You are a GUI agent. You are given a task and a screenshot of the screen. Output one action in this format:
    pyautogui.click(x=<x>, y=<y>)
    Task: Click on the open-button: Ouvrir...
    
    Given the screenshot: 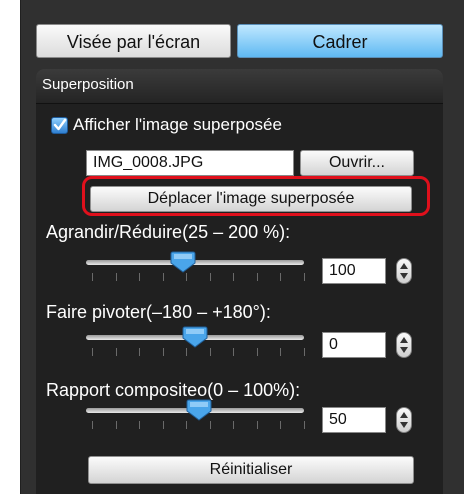 What is the action you would take?
    pyautogui.click(x=357, y=163)
    